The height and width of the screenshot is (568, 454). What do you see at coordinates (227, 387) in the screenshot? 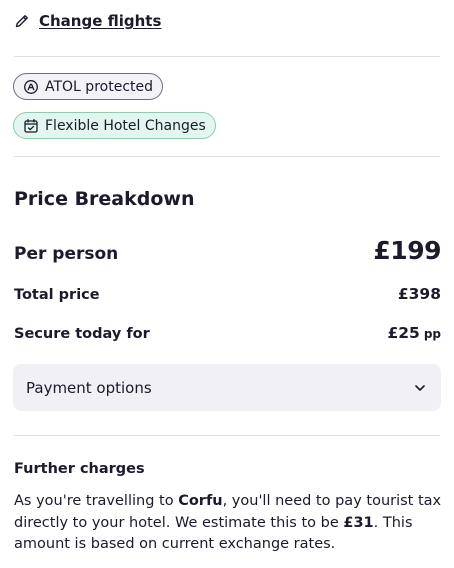
I see `payment-options-dropdown: Payment options` at bounding box center [227, 387].